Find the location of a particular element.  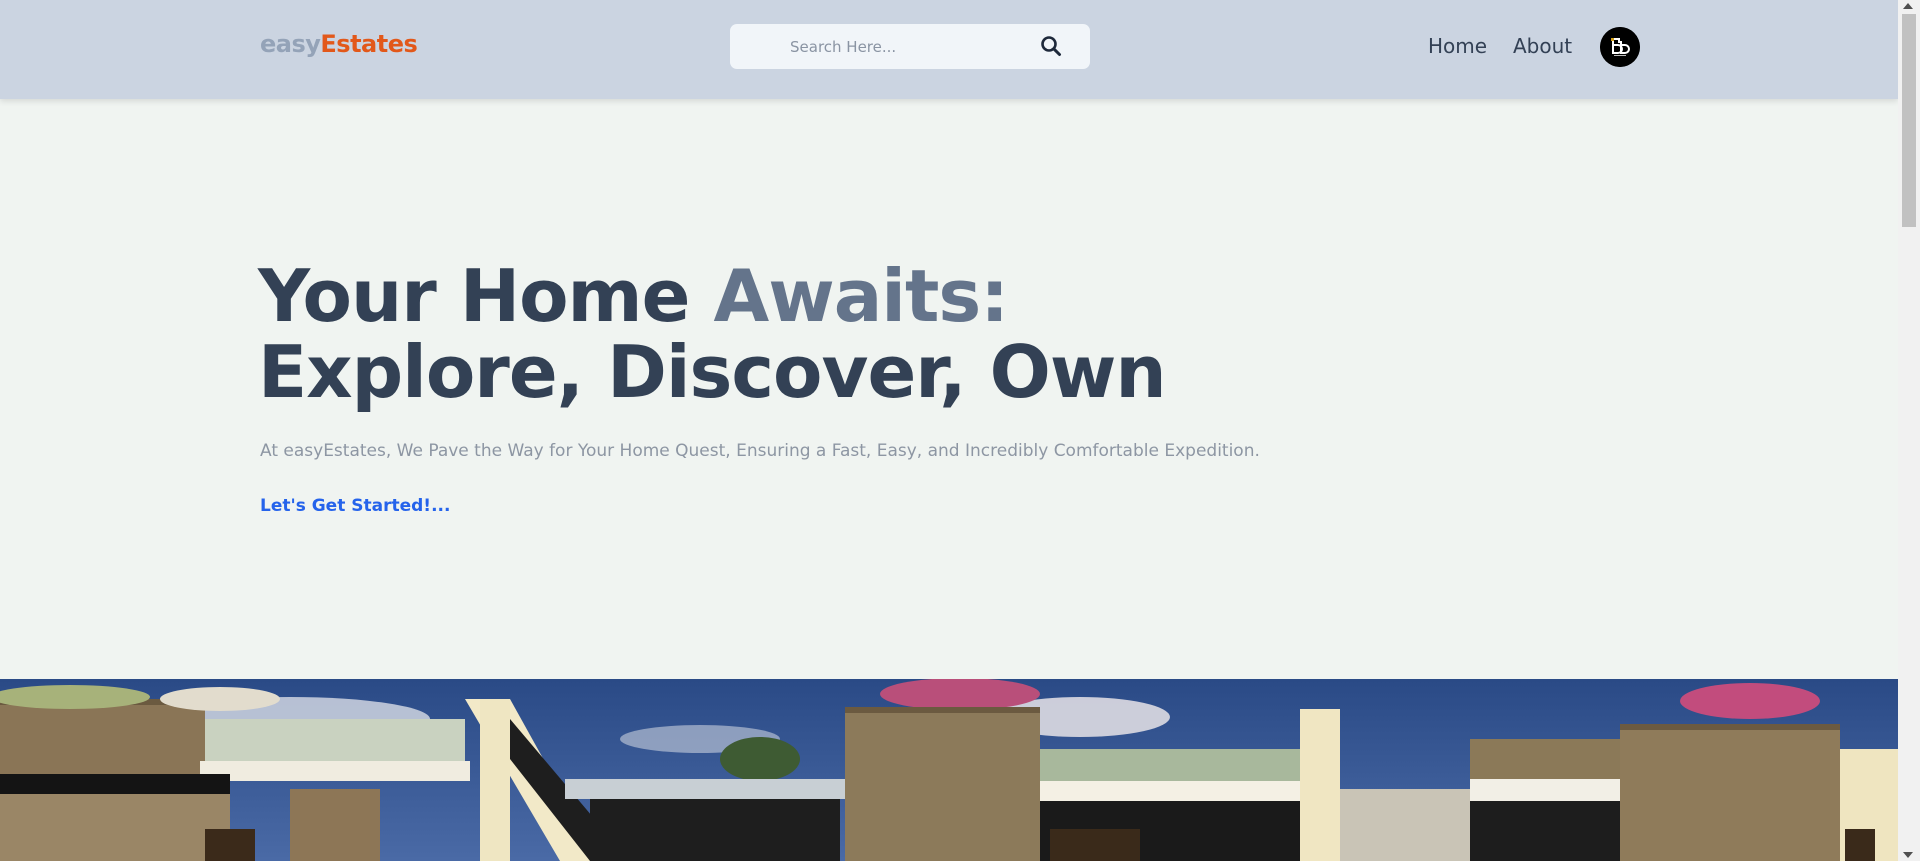

page-scrollbar is located at coordinates (1909, 430).